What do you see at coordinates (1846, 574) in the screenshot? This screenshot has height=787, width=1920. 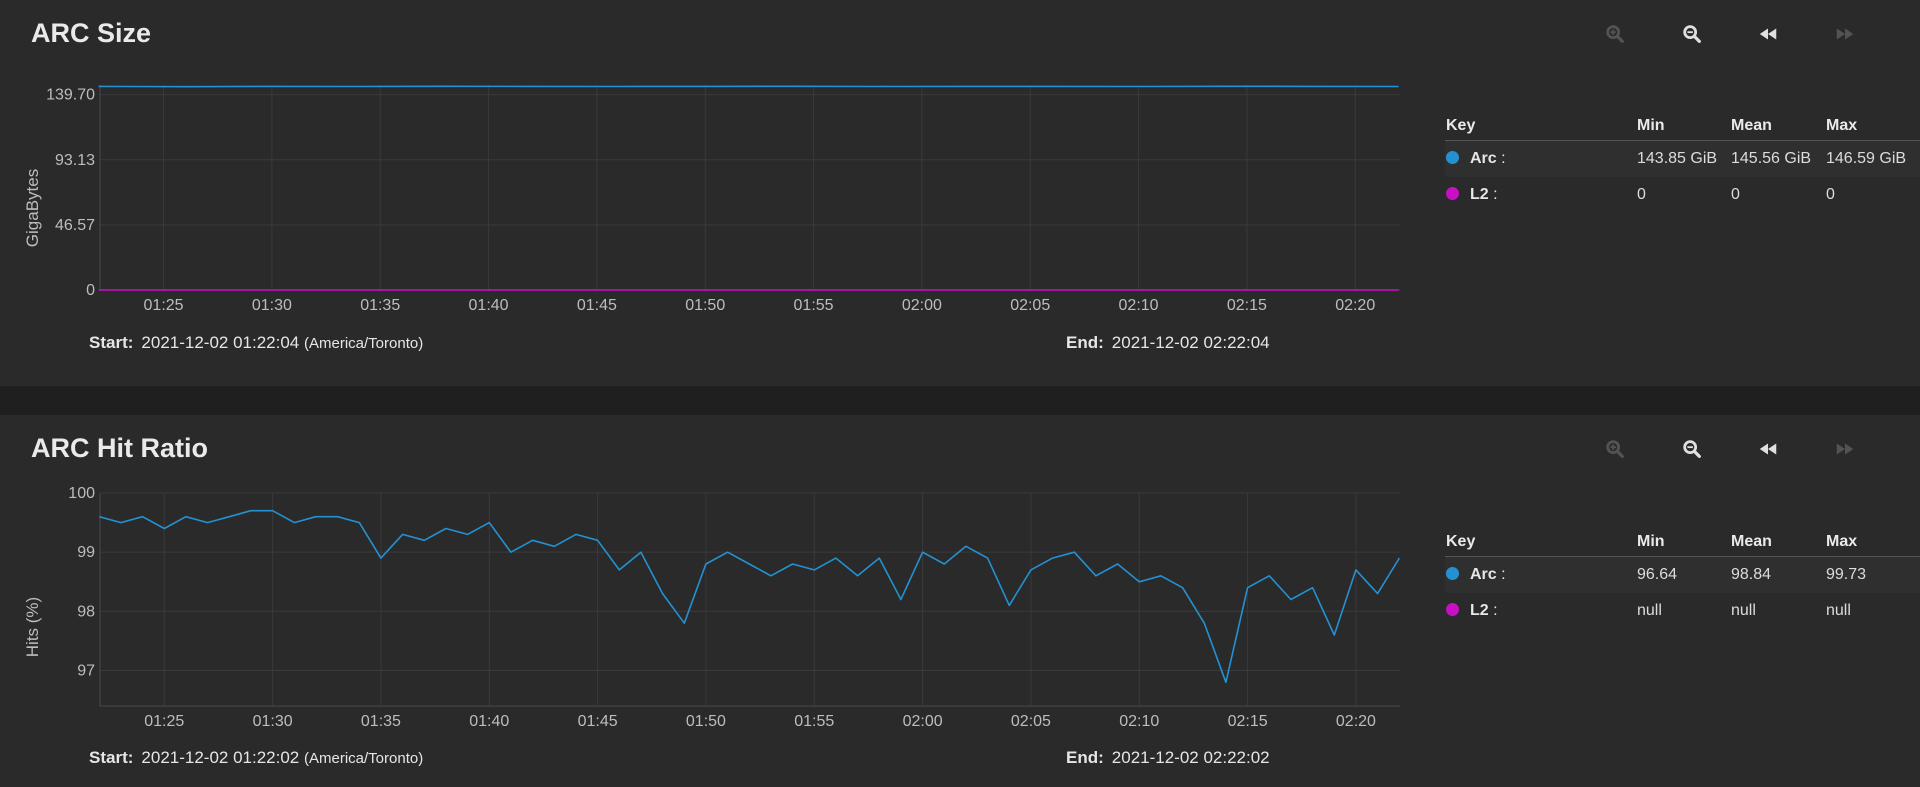 I see `legend-max-value: 99.73` at bounding box center [1846, 574].